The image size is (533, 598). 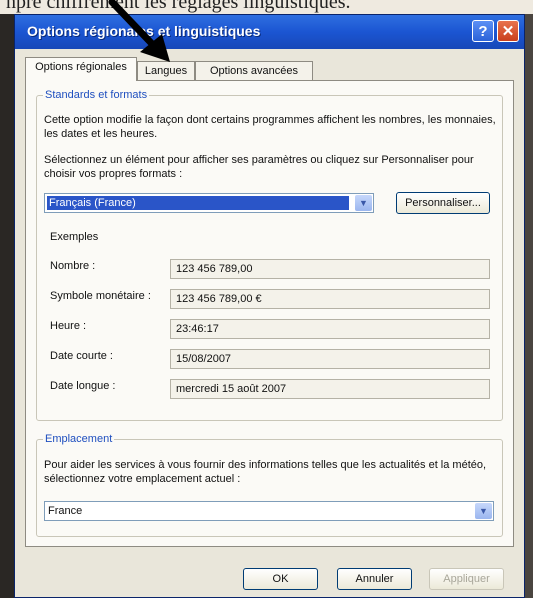 I want to click on example-value-short-date: 15/08/2007, so click(x=330, y=359).